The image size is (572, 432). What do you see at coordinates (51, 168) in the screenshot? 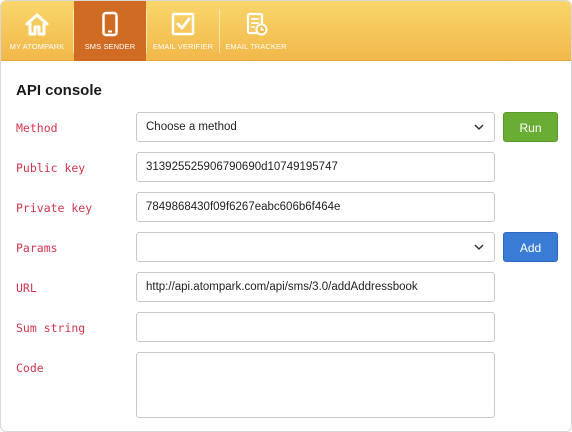
I see `public-key-label: Public key` at bounding box center [51, 168].